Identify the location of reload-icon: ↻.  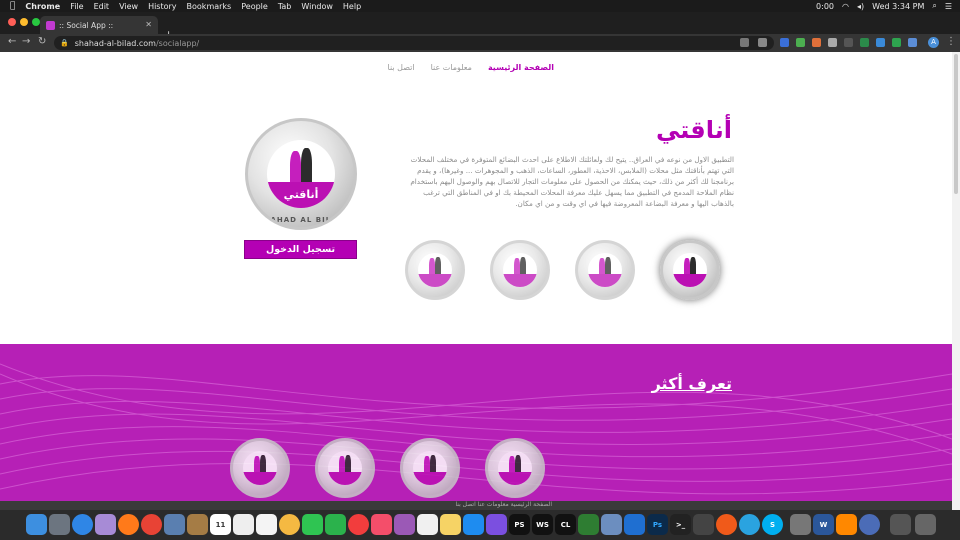
(42, 41).